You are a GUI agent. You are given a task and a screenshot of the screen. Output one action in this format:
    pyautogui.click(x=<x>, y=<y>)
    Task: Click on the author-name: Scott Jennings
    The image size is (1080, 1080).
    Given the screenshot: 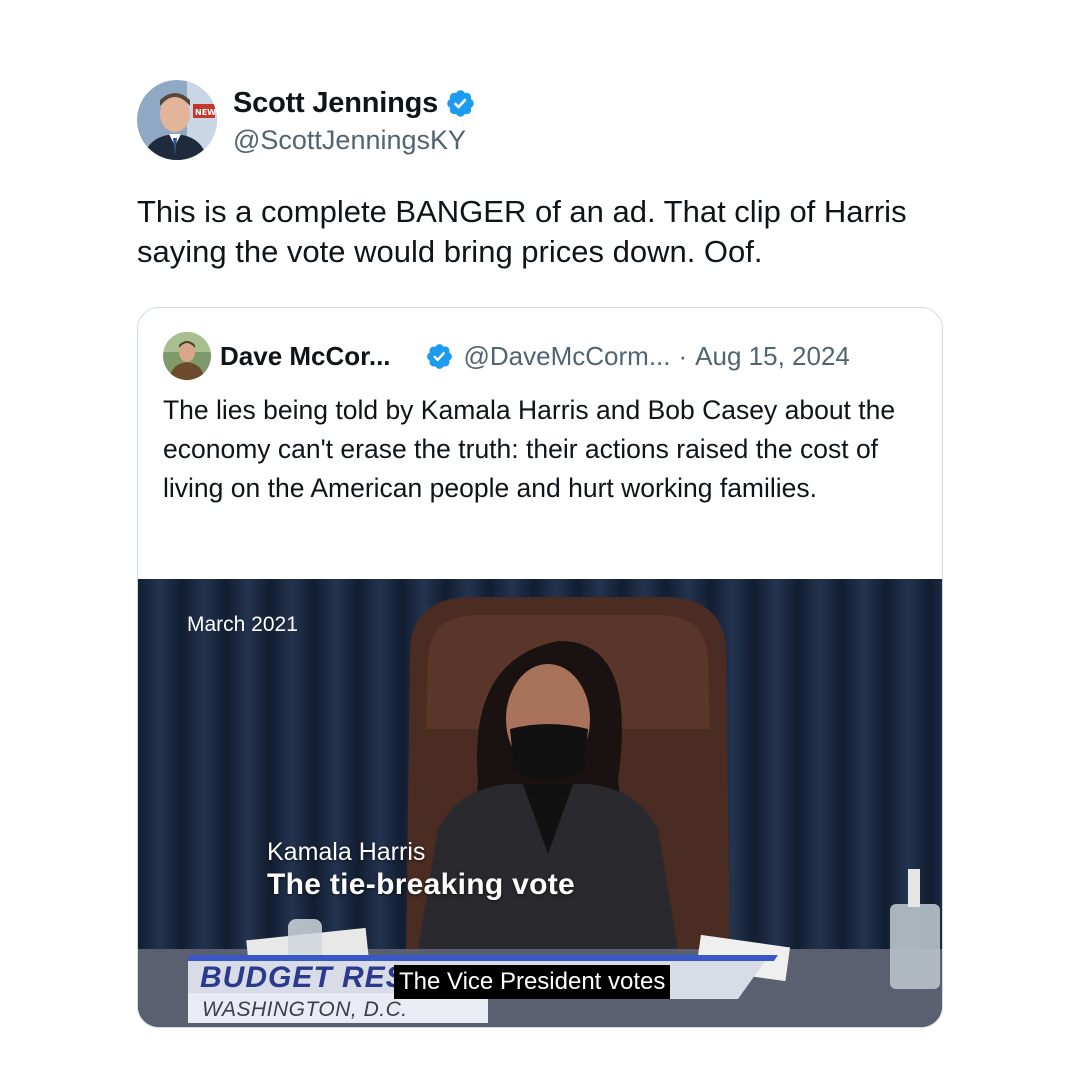 What is the action you would take?
    pyautogui.click(x=335, y=103)
    